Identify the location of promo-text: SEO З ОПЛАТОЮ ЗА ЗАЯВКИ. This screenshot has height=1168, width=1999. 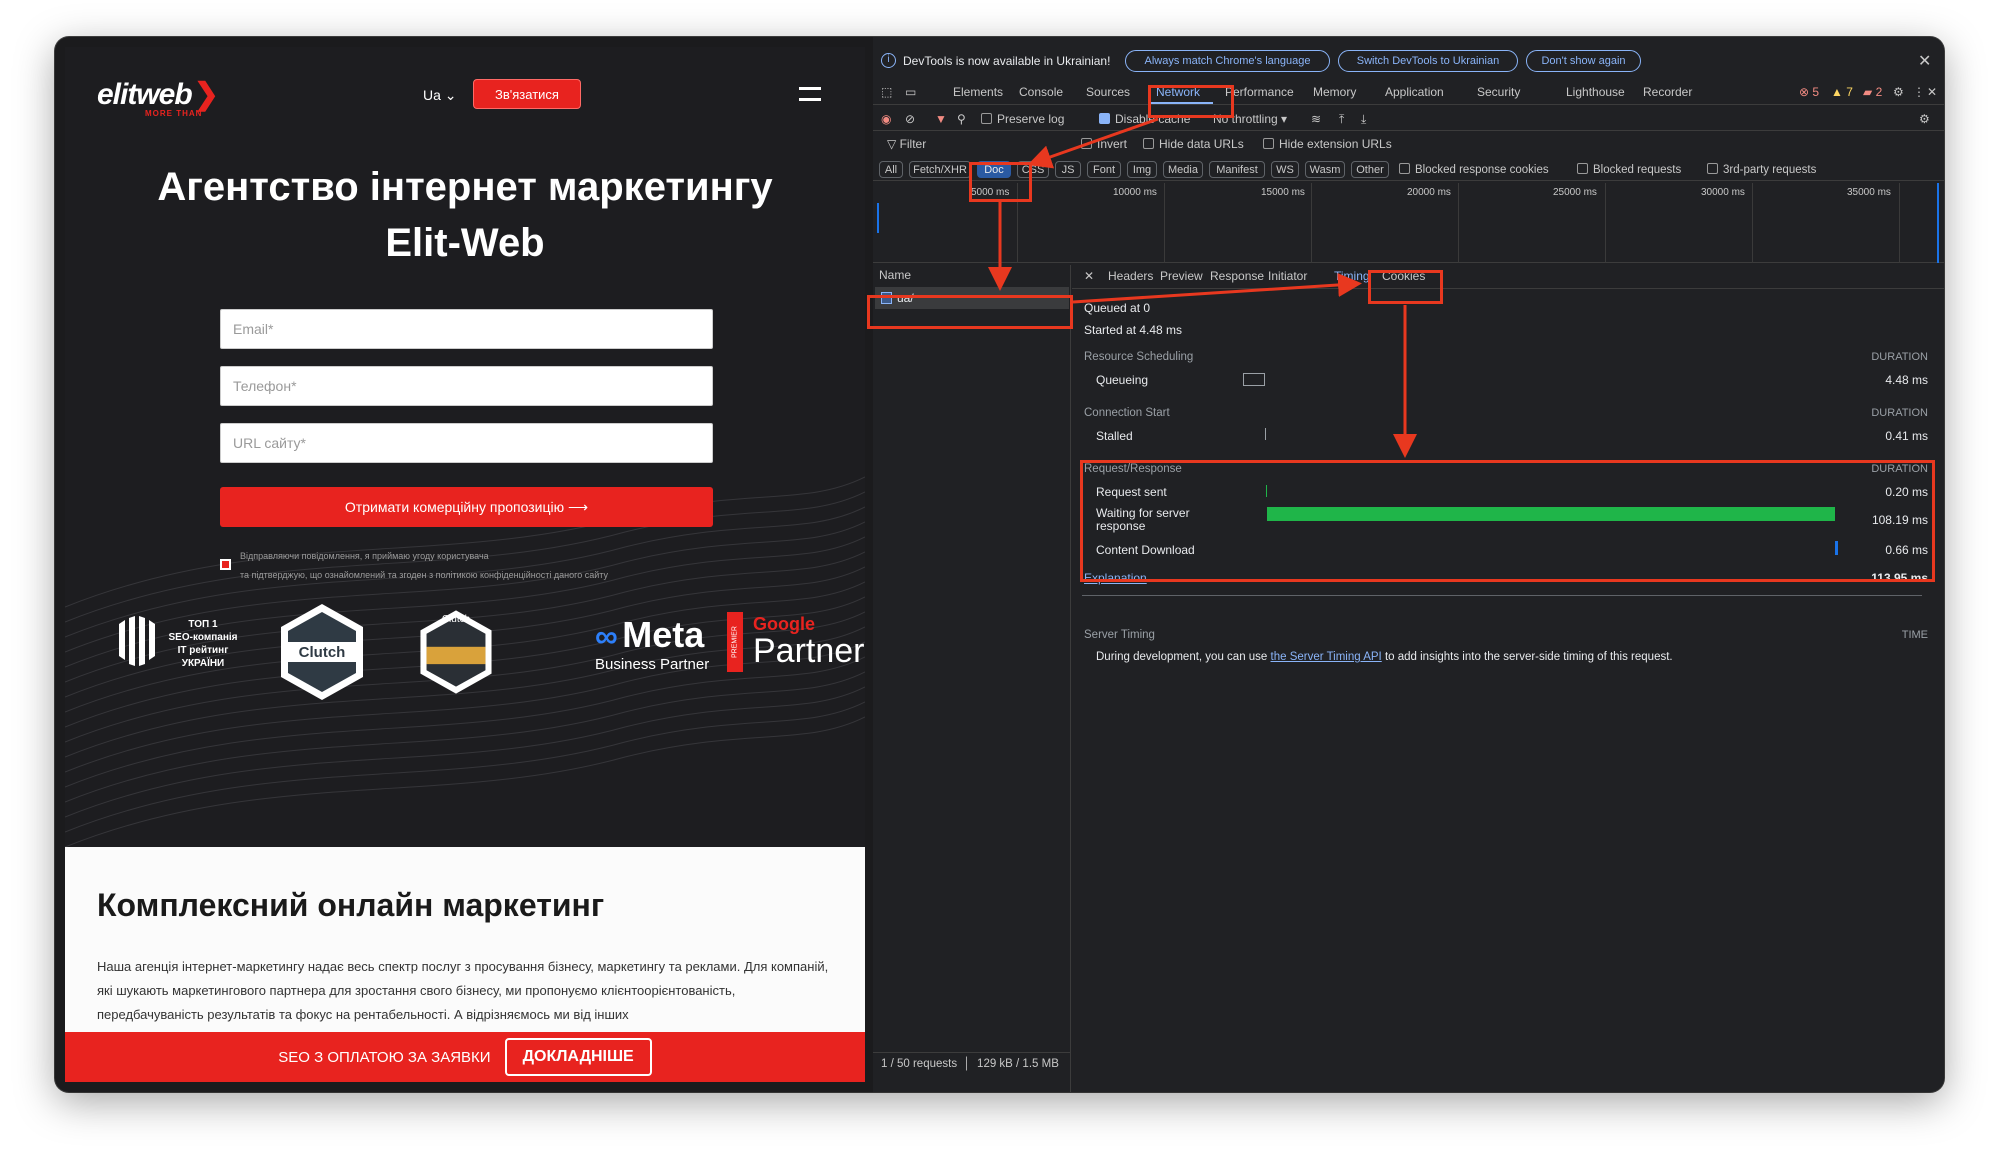
(384, 1057).